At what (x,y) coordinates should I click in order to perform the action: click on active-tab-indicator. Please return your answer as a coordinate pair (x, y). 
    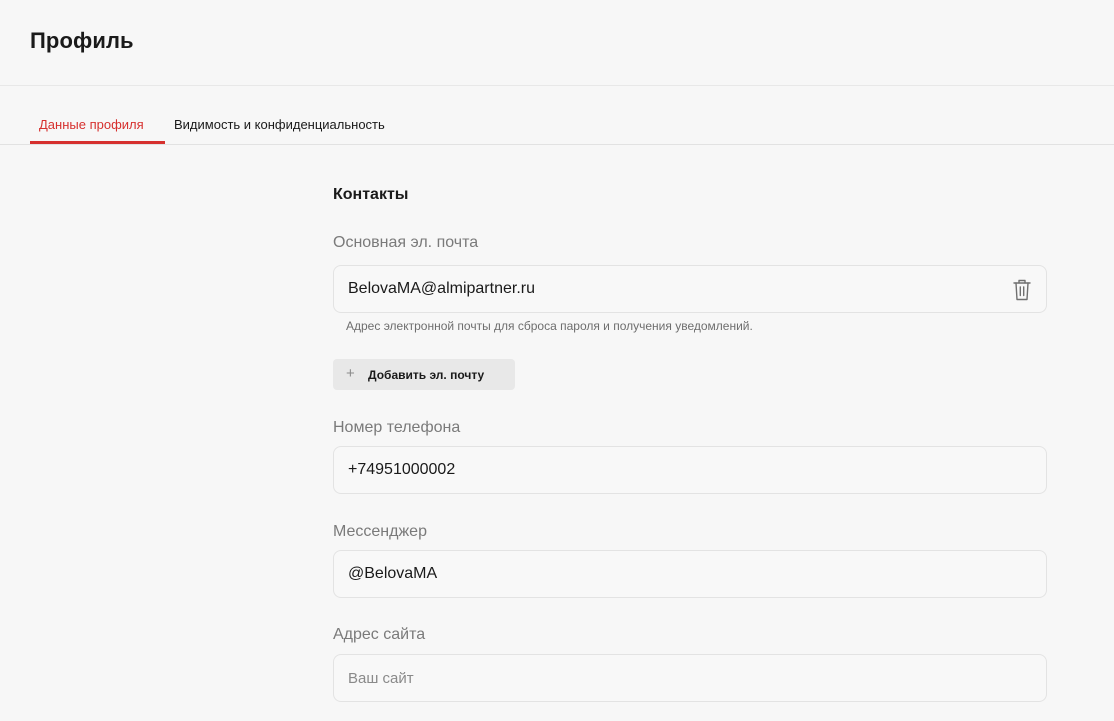
    Looking at the image, I should click on (97, 142).